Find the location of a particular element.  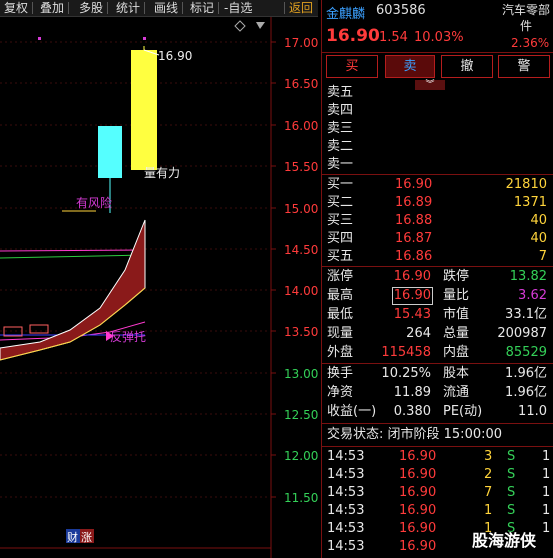

toolbar-back: 返回 is located at coordinates (301, 8).